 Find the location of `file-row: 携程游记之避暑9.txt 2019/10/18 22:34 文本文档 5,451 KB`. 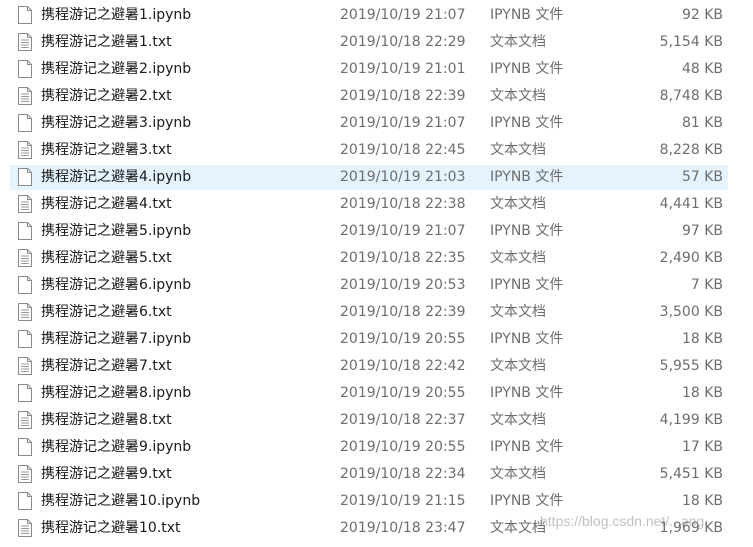

file-row: 携程游记之避暑9.txt 2019/10/18 22:34 文本文档 5,451 KB is located at coordinates (376, 474).